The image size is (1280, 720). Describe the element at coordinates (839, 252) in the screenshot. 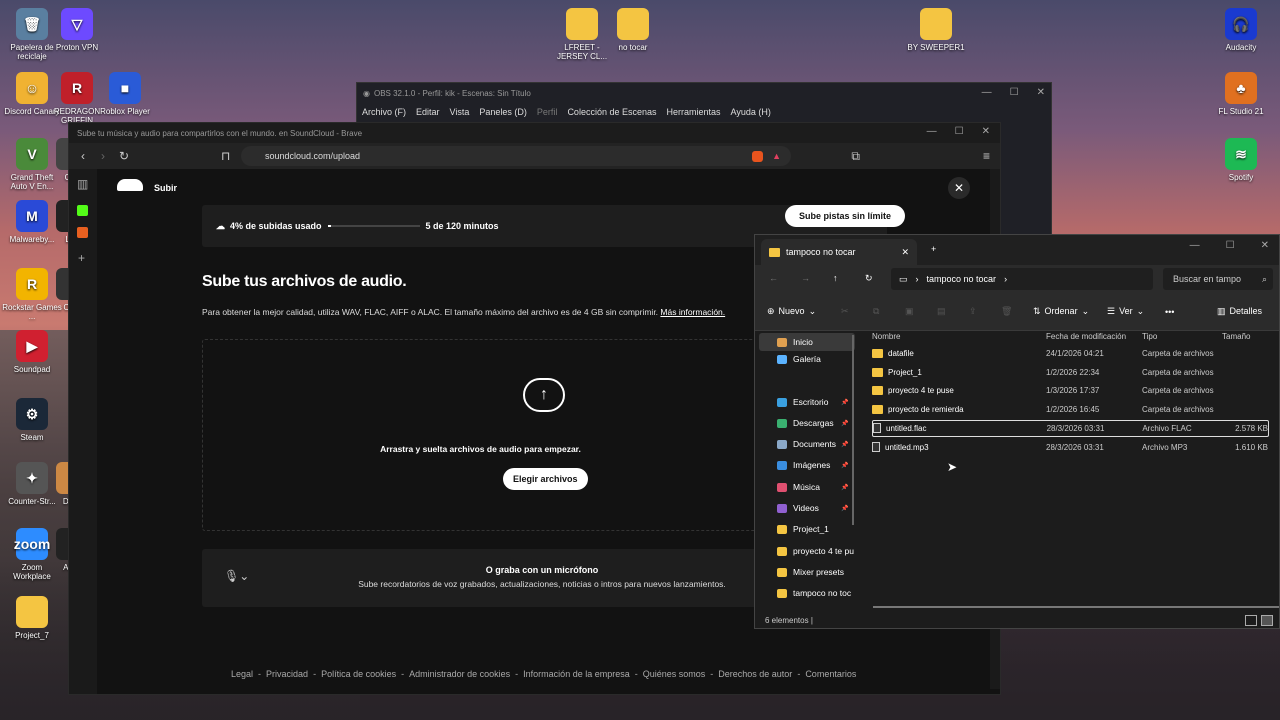

I see `explorer-tab: tampoco no tocar ✕` at that location.